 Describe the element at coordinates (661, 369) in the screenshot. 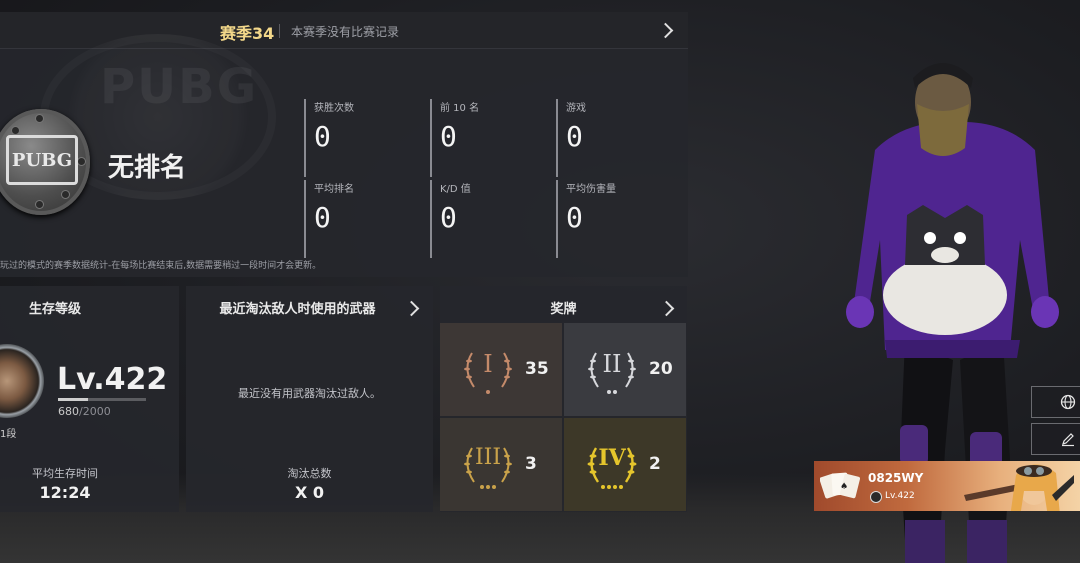

I see `medal-count: 20` at that location.